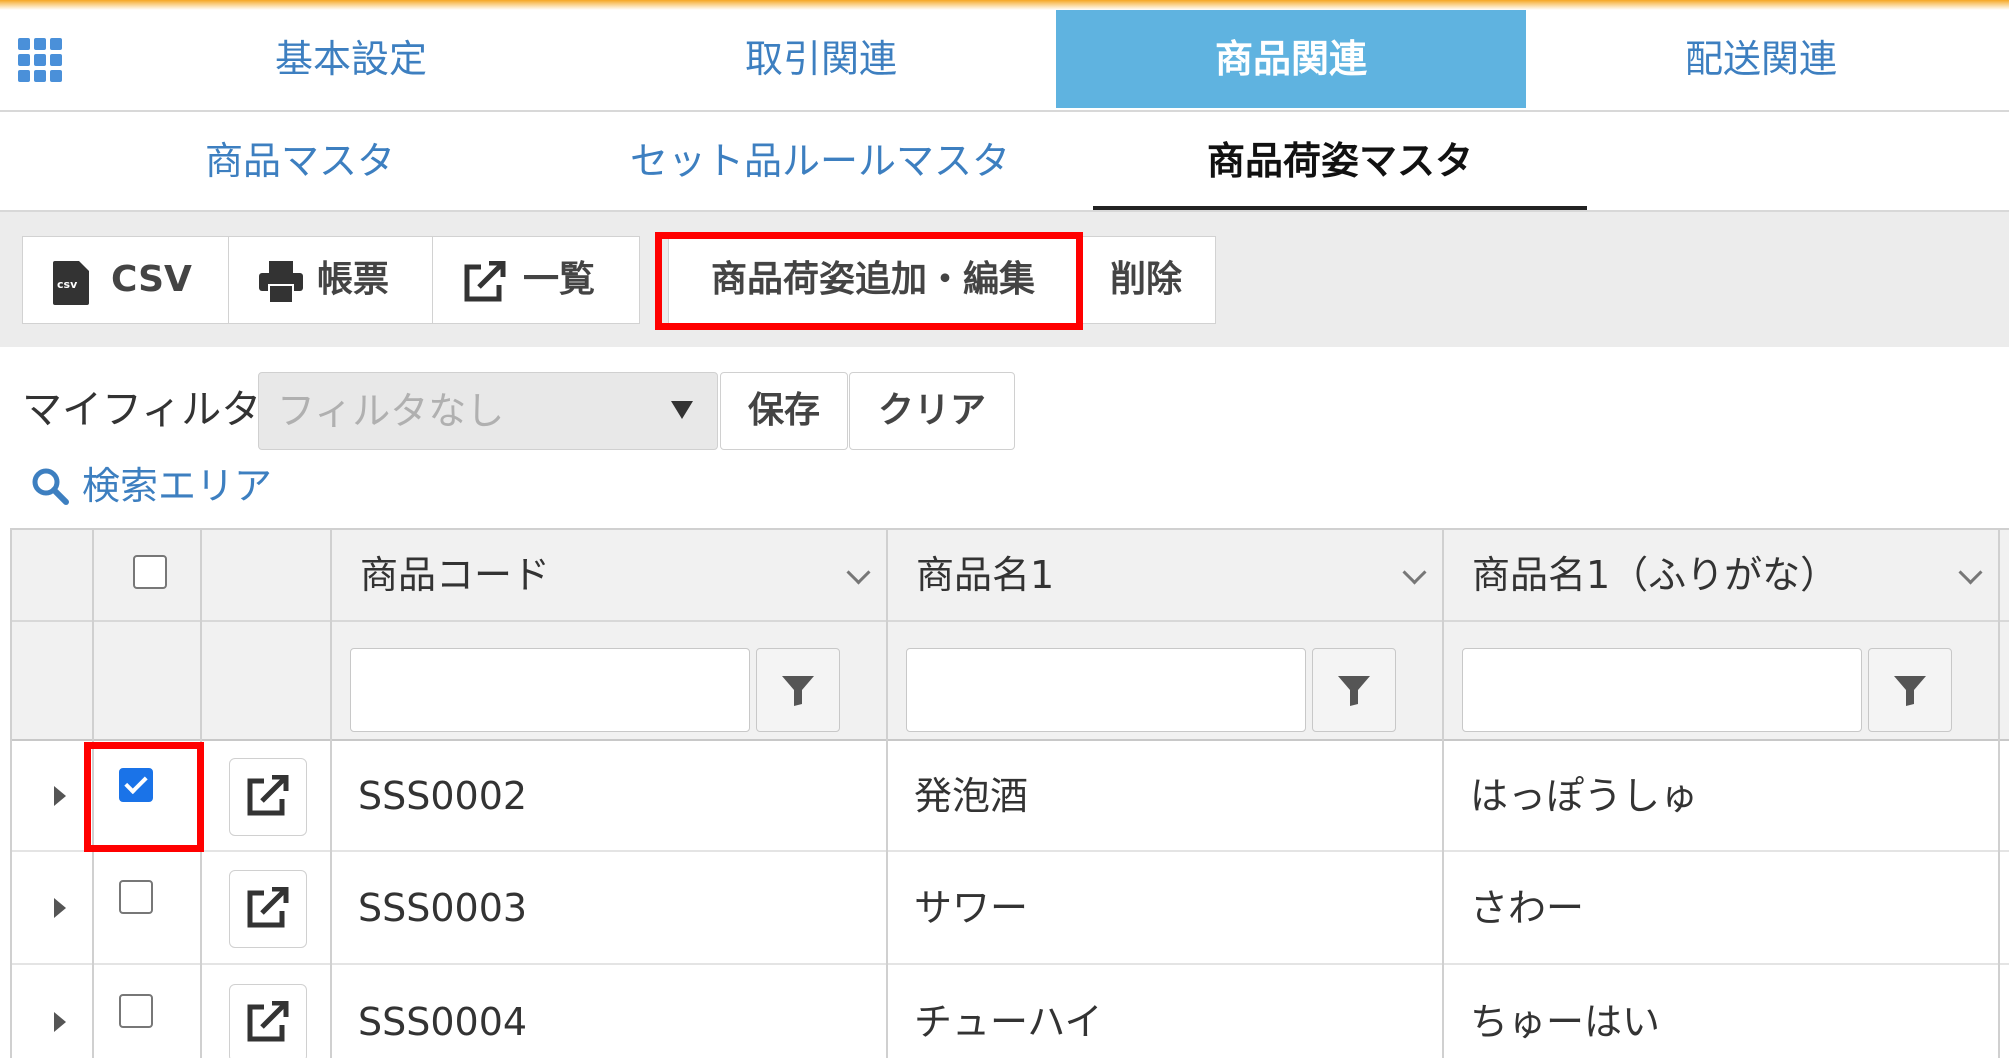 Image resolution: width=2009 pixels, height=1058 pixels. Describe the element at coordinates (1565, 1022) in the screenshot. I see `cell-furigana: ちゅーはい` at that location.